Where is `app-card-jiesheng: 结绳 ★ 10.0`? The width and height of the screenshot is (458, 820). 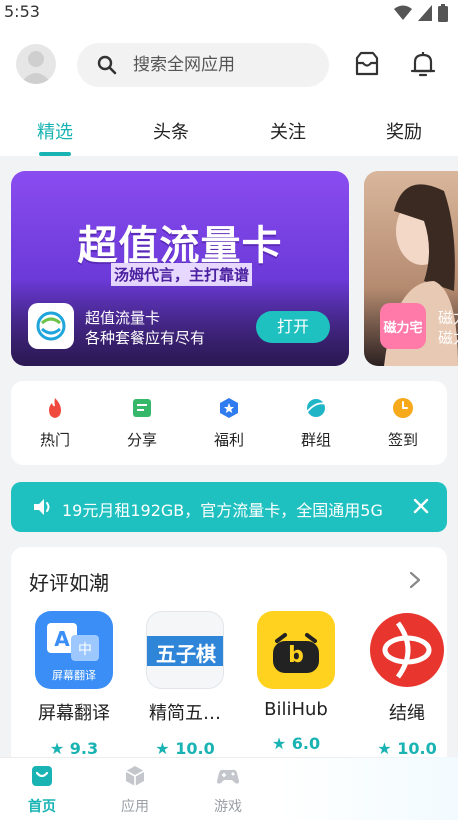 app-card-jiesheng: 结绳 ★ 10.0 is located at coordinates (407, 684).